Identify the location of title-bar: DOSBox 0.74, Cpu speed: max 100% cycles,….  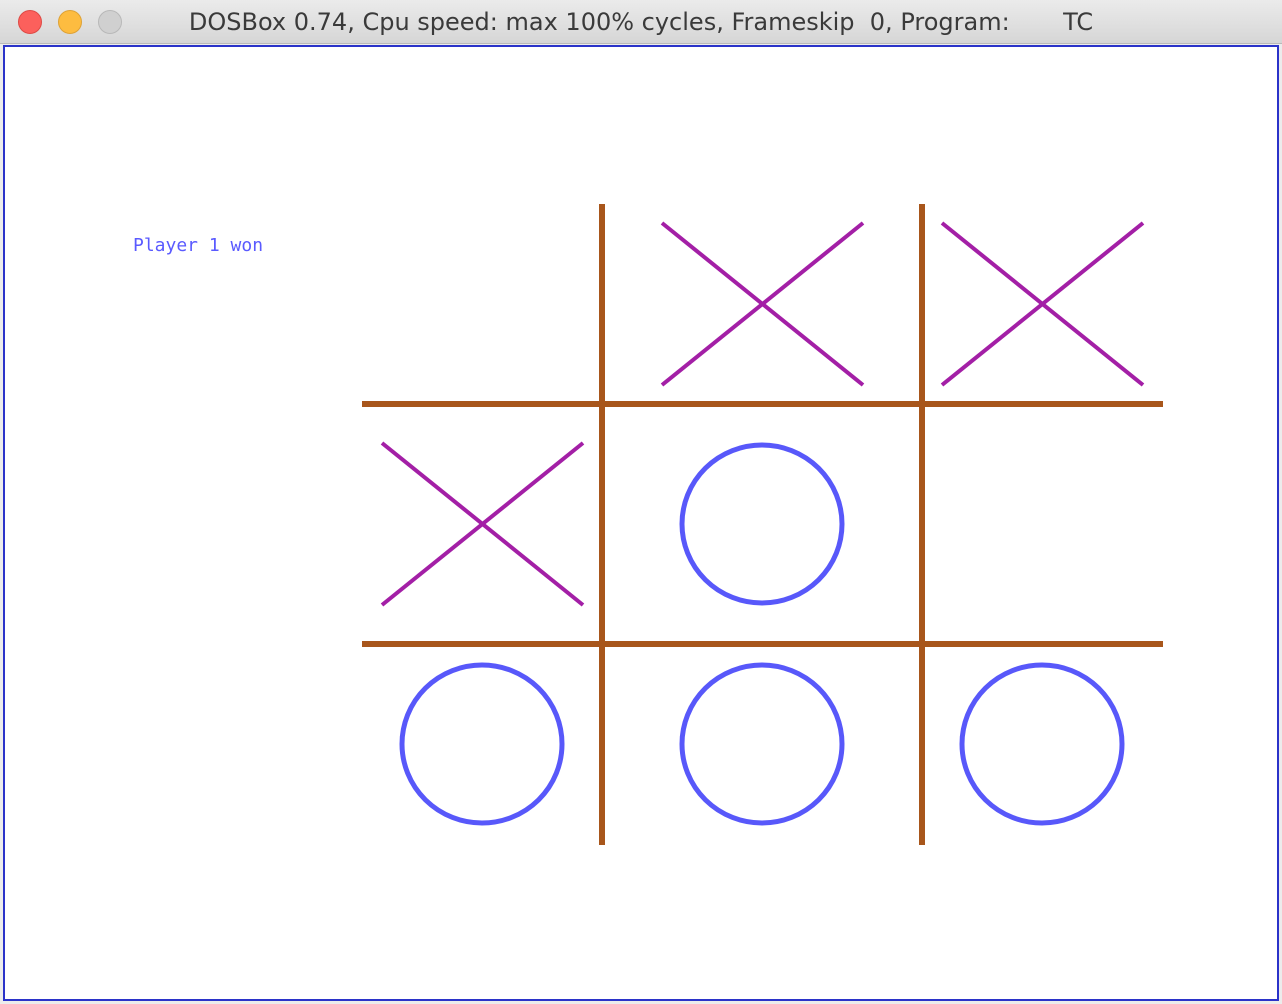
(641, 22).